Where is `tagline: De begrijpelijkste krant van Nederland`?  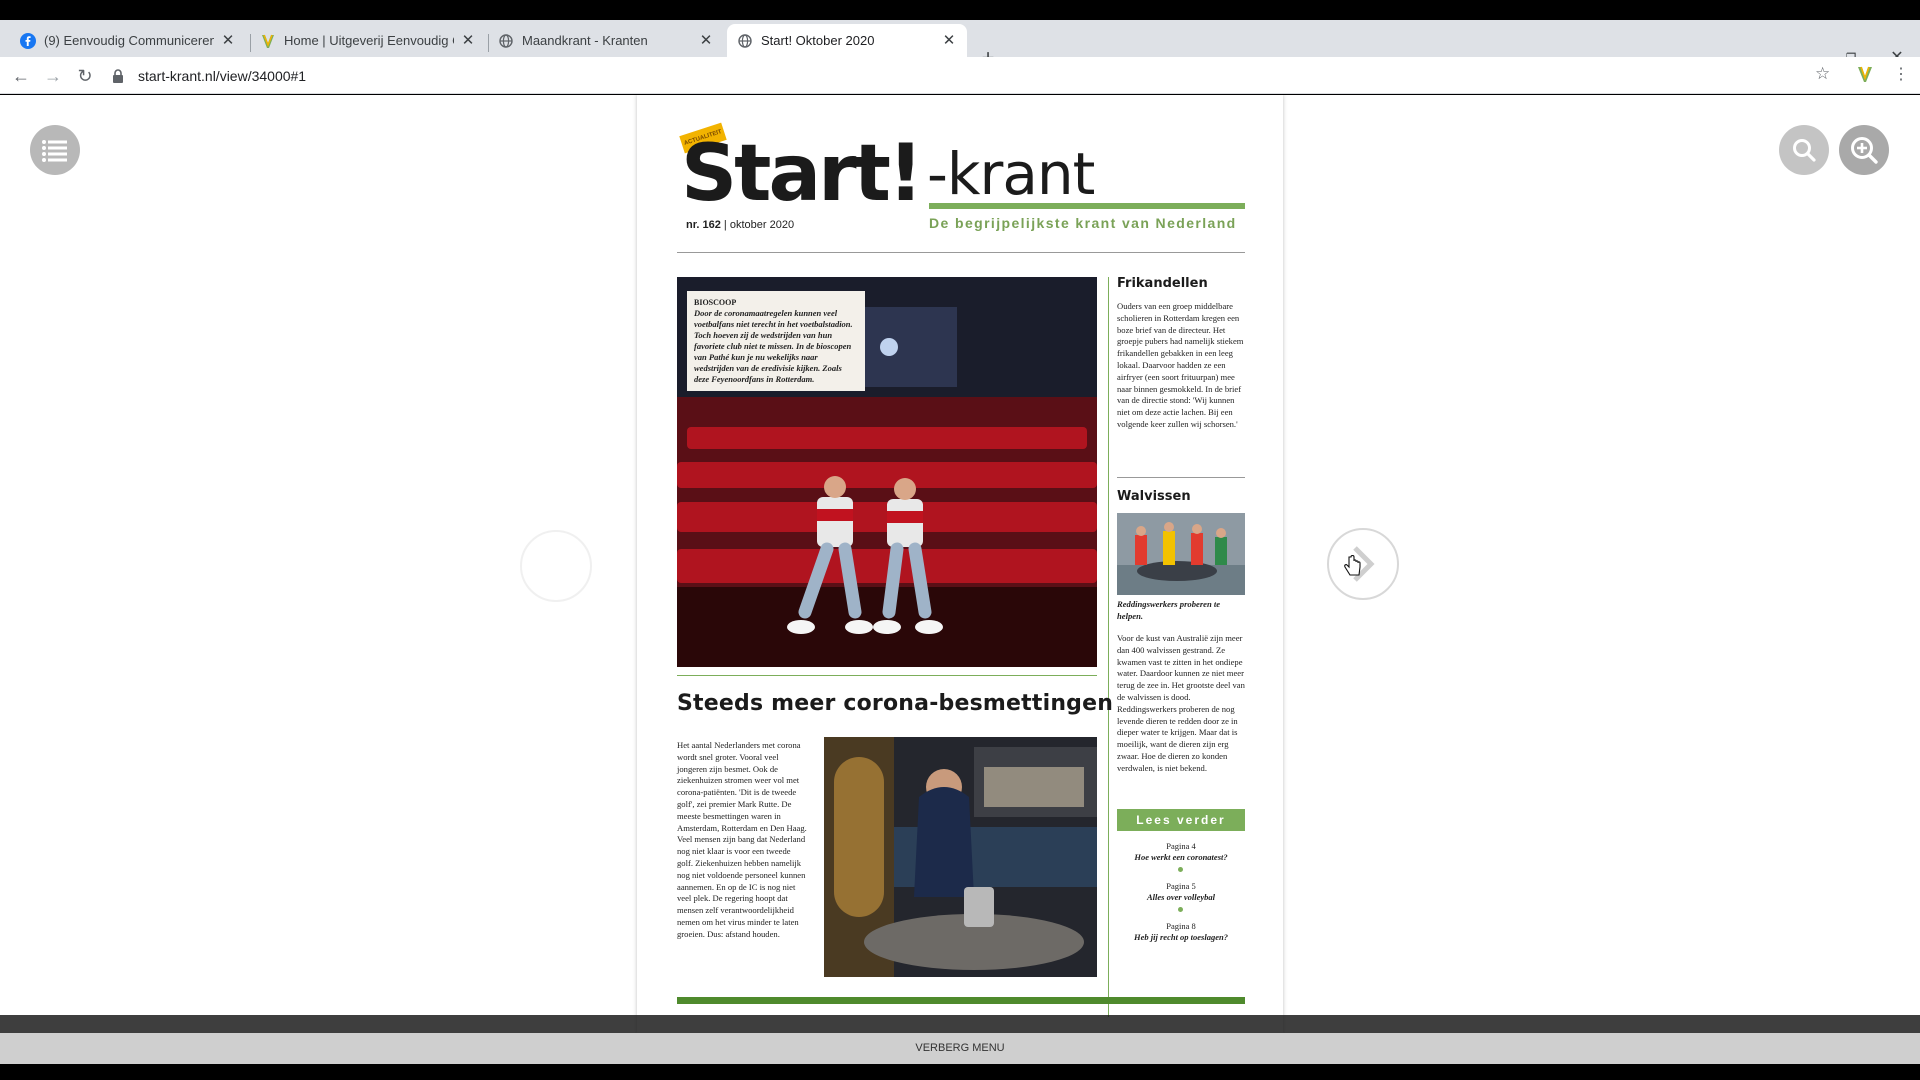
tagline: De begrijpelijkste krant van Nederland is located at coordinates (1083, 223).